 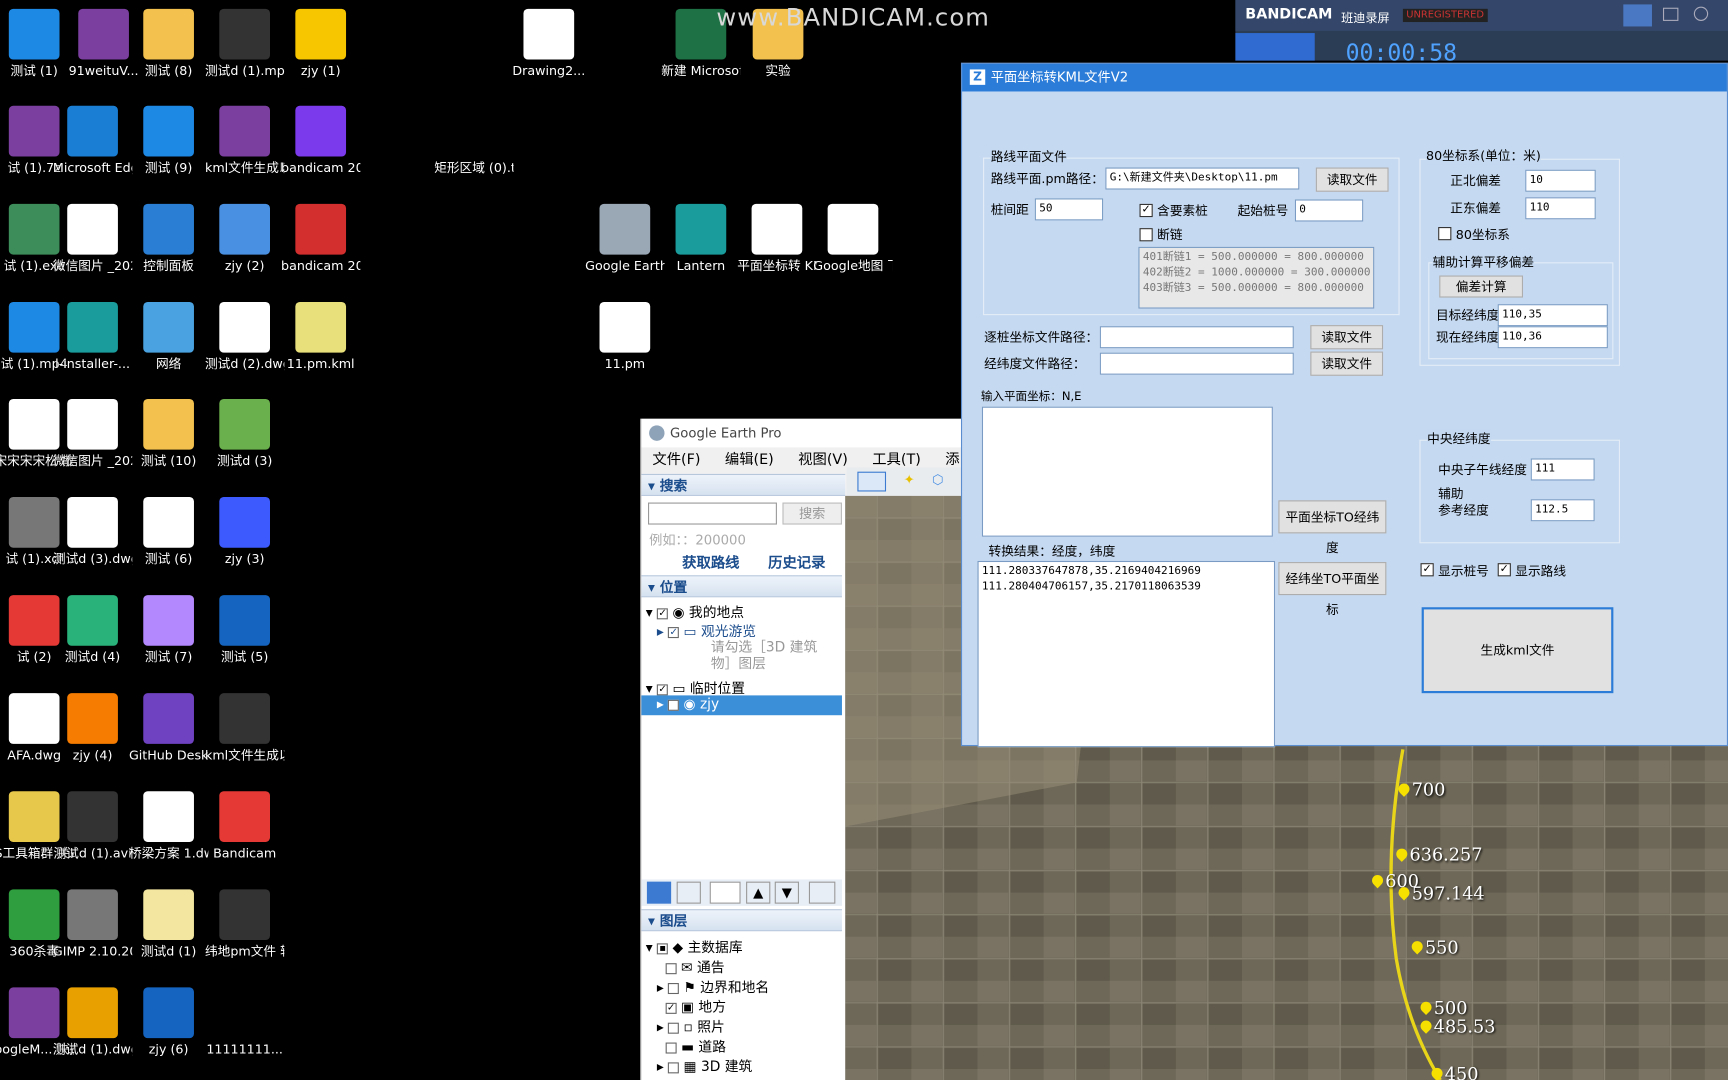 I want to click on search-button: 搜索, so click(x=812, y=513).